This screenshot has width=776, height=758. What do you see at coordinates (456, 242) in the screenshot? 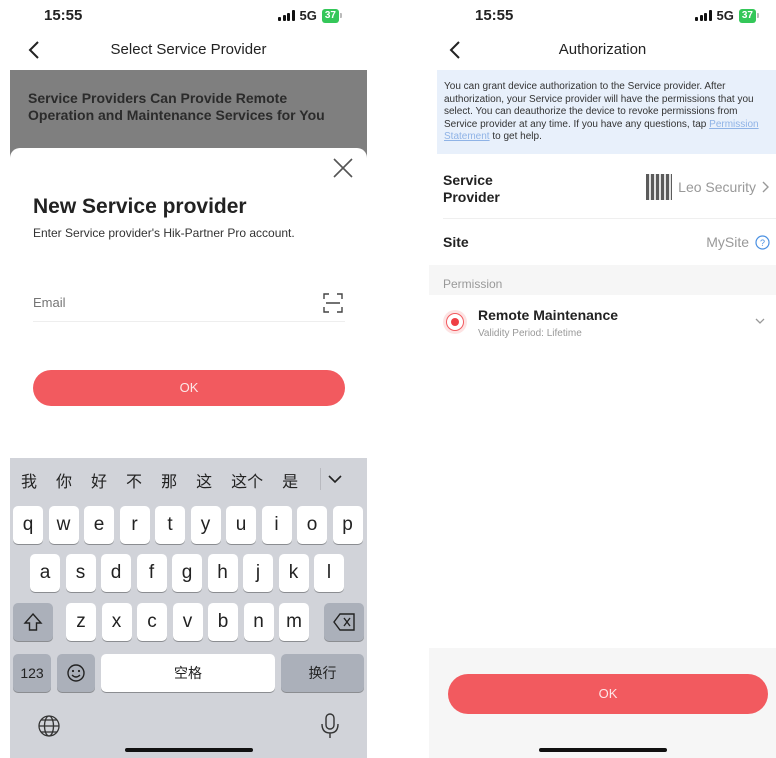
I see `site-label: Site` at bounding box center [456, 242].